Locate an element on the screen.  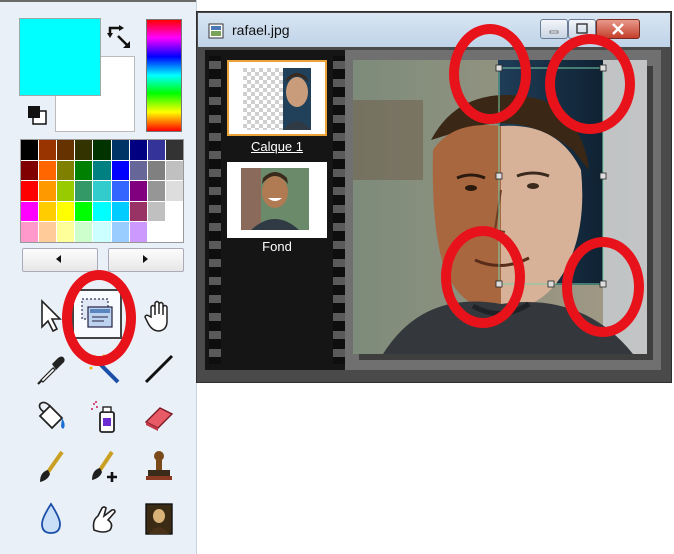
annotation-circle-bottom-right-handle is located at coordinates (603, 287).